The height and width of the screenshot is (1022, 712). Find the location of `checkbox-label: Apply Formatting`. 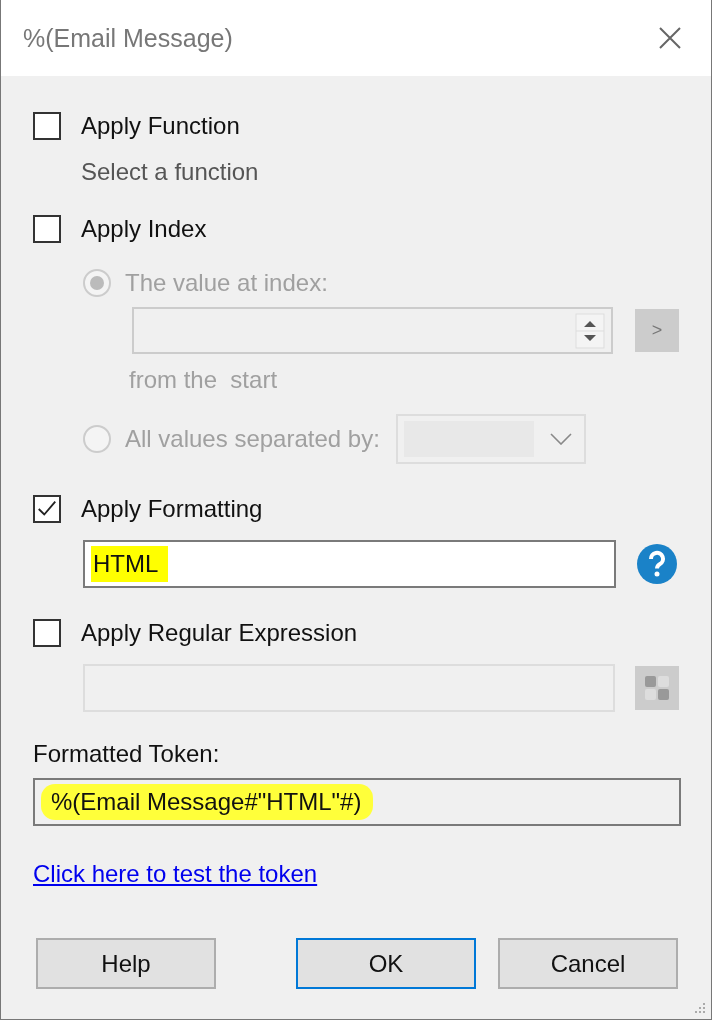

checkbox-label: Apply Formatting is located at coordinates (172, 509).